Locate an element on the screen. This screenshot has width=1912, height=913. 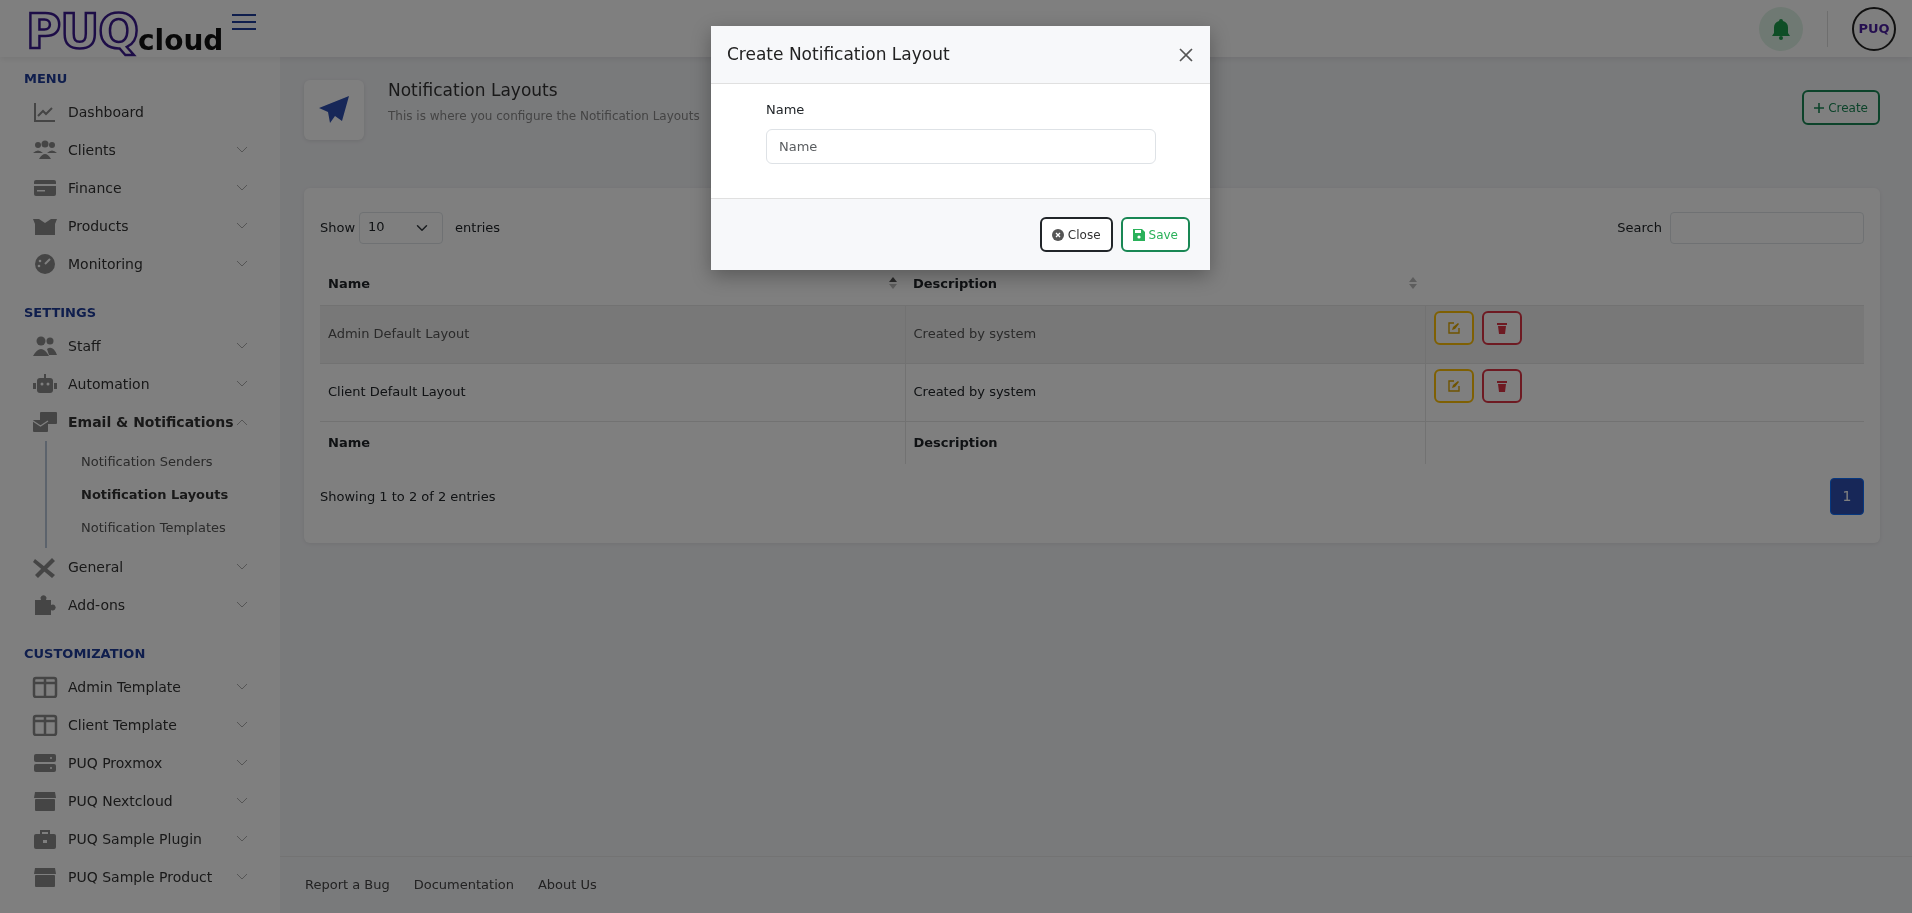
bell-icon is located at coordinates (1781, 28).